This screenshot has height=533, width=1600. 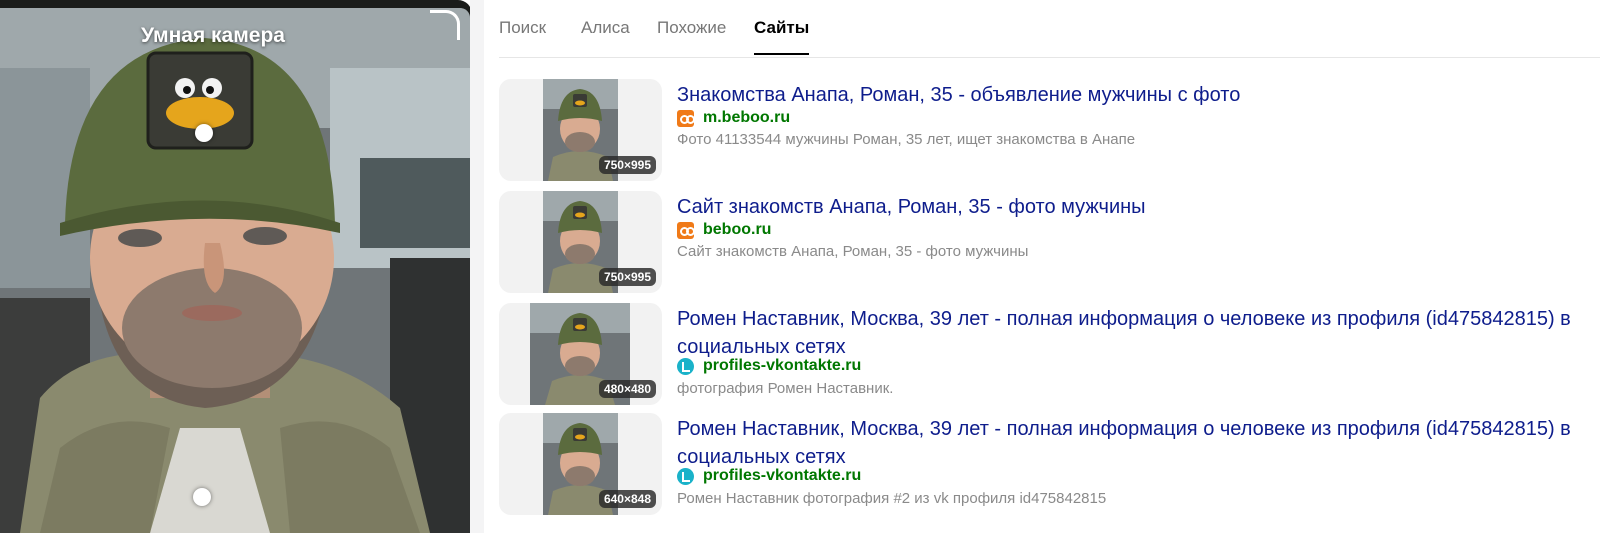 I want to click on tab-search: Поиск, so click(x=522, y=28).